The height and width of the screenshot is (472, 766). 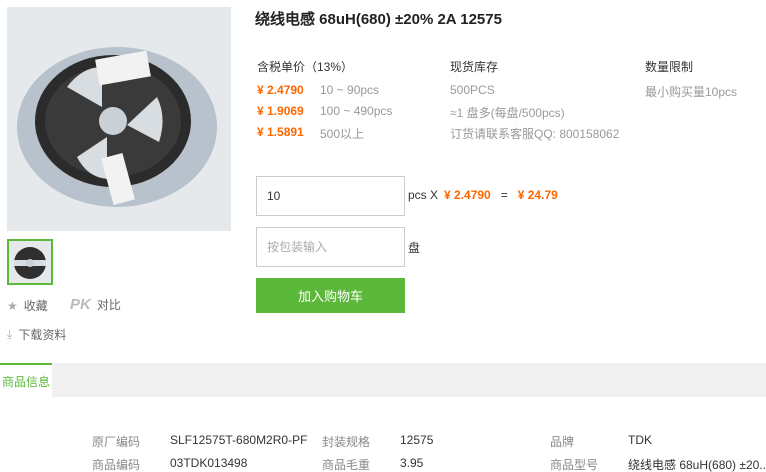 What do you see at coordinates (26, 380) in the screenshot?
I see `tab-product-info: 商品信息` at bounding box center [26, 380].